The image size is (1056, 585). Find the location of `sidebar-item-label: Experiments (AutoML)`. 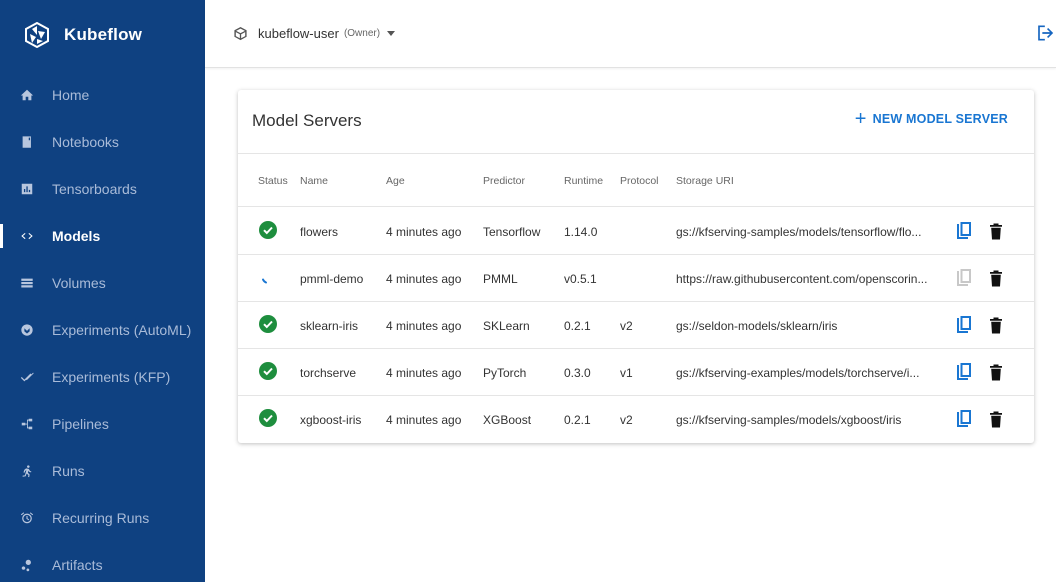

sidebar-item-label: Experiments (AutoML) is located at coordinates (122, 330).